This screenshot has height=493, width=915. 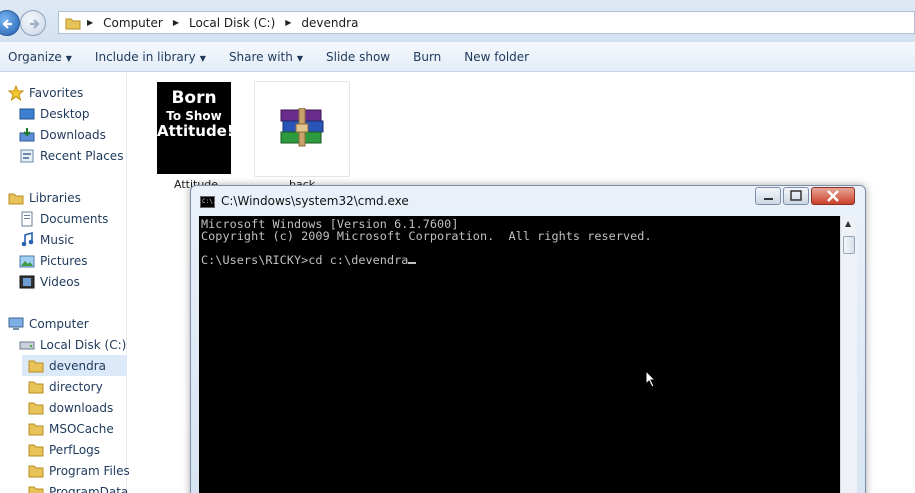 I want to click on sidebar-item-perflogs: PerfLogs, so click(x=64, y=449).